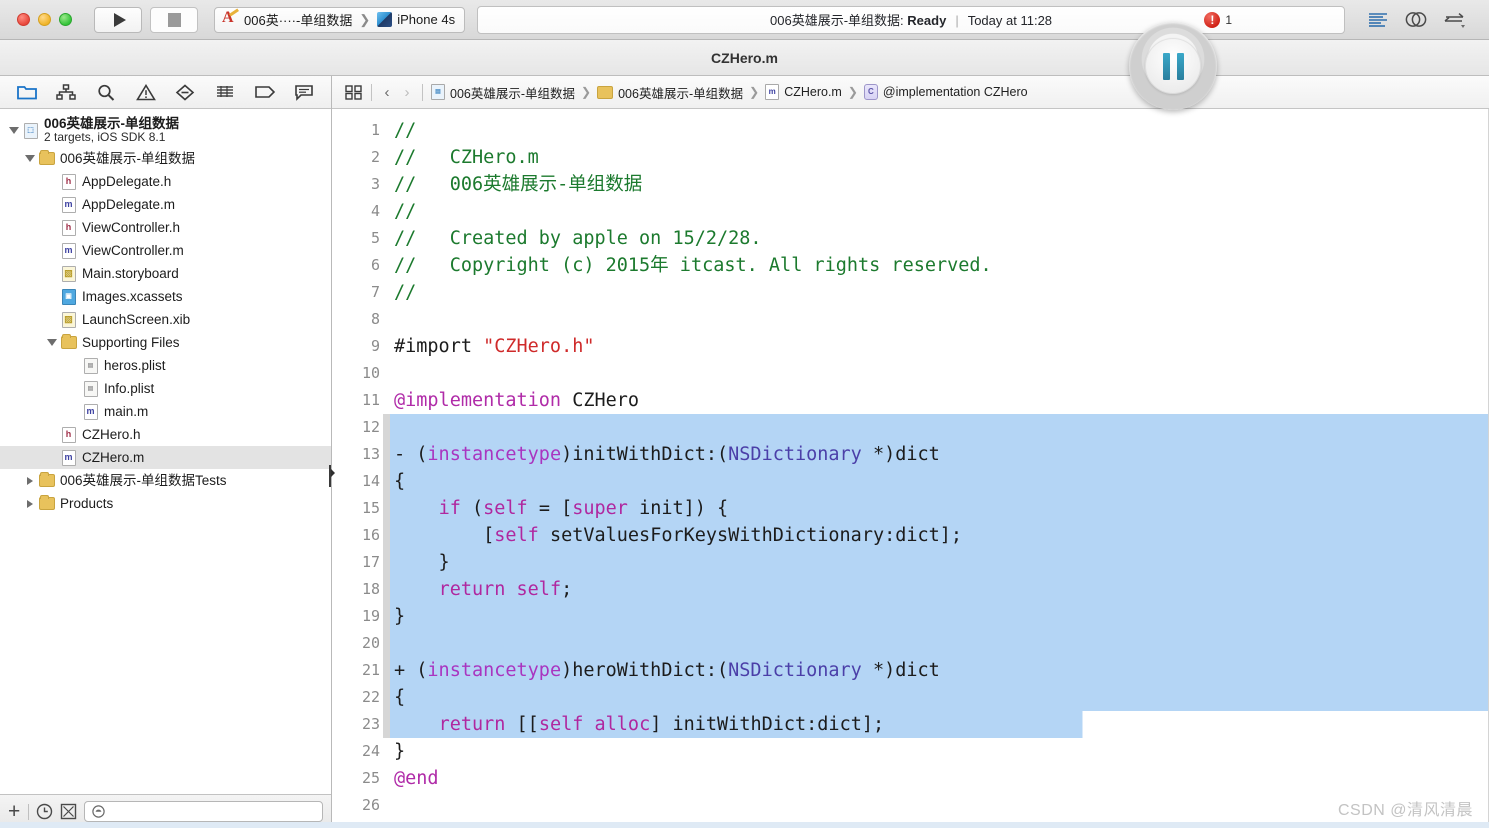 The image size is (1489, 828). I want to click on stop-icon, so click(174, 19).